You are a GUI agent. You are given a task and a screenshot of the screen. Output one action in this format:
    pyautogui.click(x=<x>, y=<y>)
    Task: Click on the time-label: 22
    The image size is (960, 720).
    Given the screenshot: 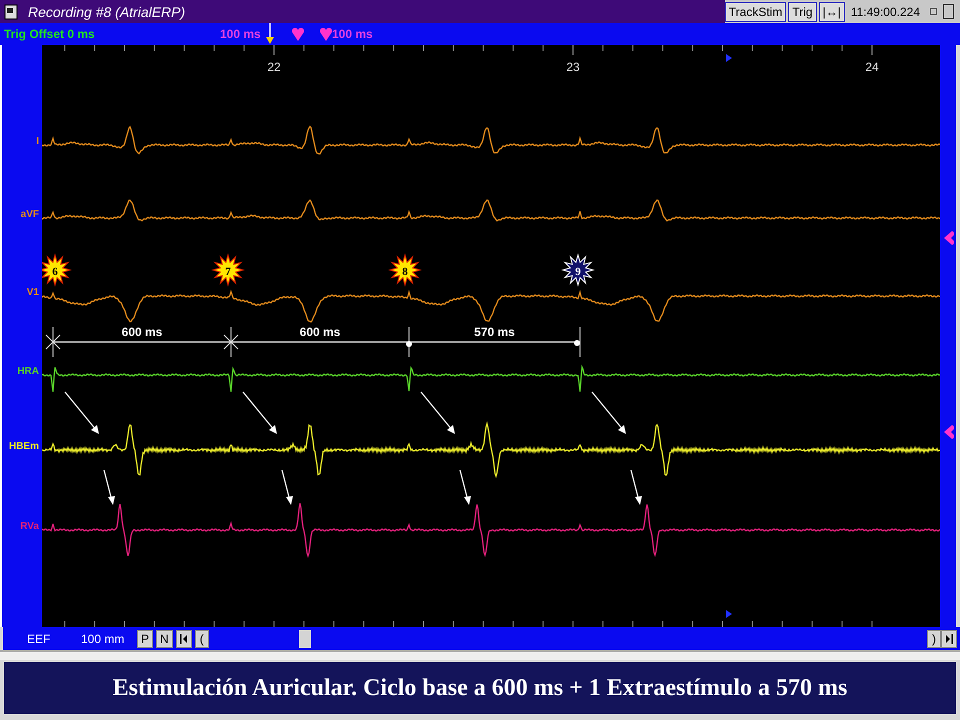 What is the action you would take?
    pyautogui.click(x=274, y=67)
    